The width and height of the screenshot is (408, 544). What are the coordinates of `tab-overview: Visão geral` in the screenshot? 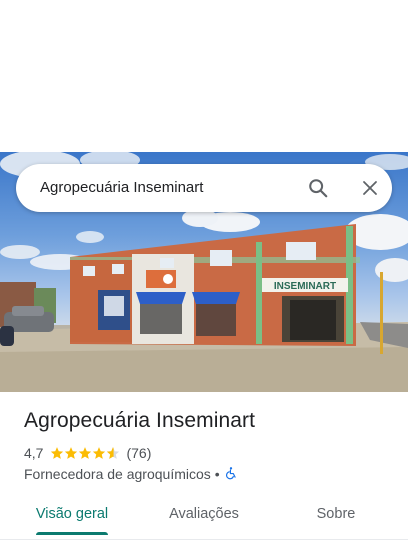 It's located at (72, 516).